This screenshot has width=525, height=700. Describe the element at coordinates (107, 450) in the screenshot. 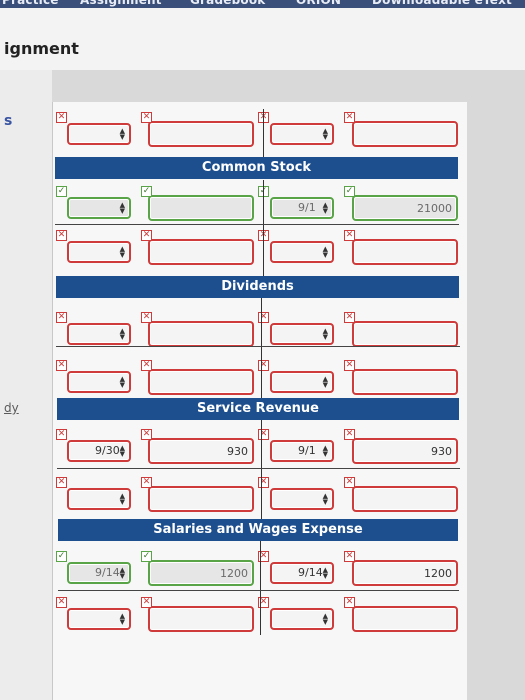

I see `date-select-left-value: 9/30` at that location.